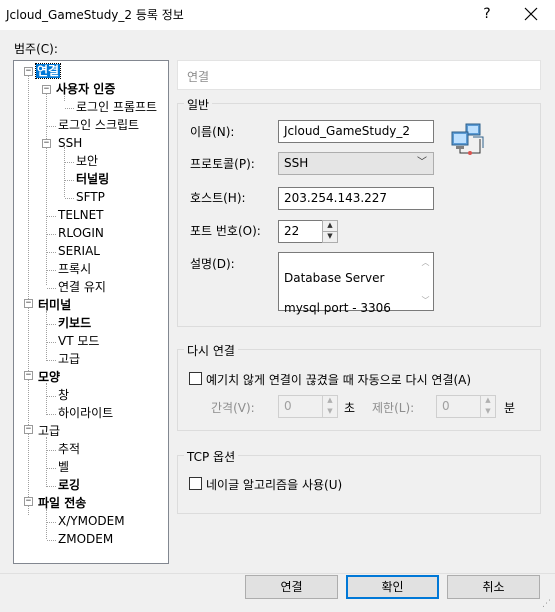 This screenshot has width=555, height=612. Describe the element at coordinates (87, 161) in the screenshot. I see `tree-item-security: 보안` at that location.